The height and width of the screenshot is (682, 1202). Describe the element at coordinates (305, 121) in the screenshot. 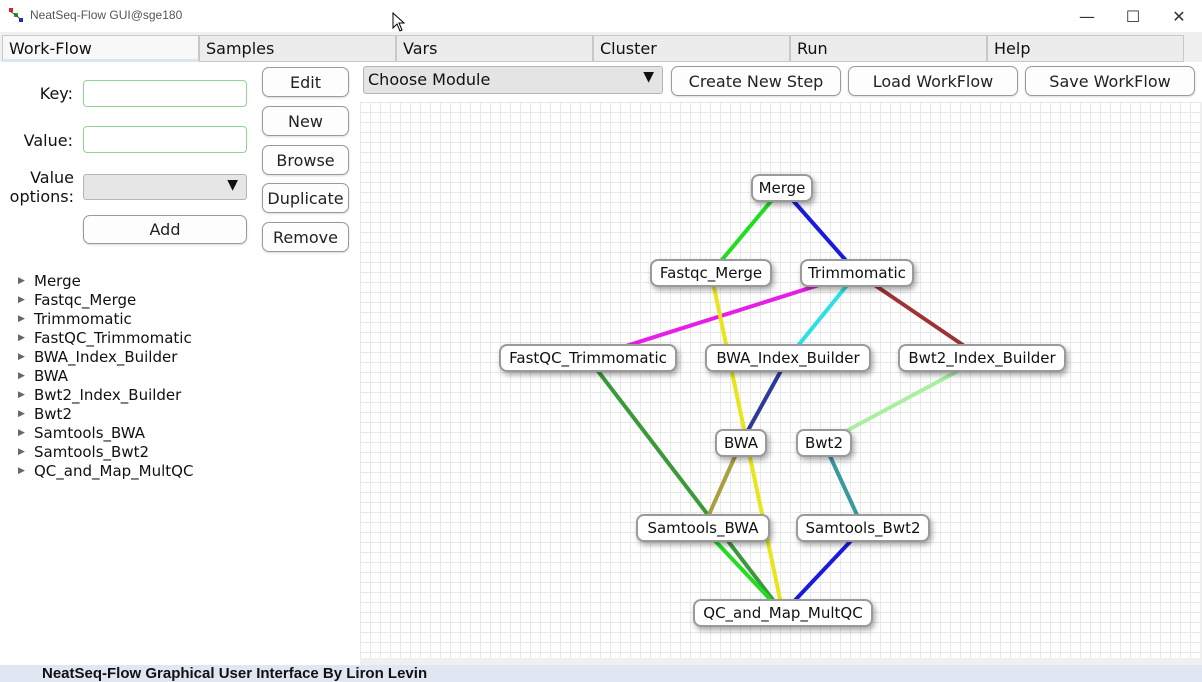

I see `new-button: New` at that location.